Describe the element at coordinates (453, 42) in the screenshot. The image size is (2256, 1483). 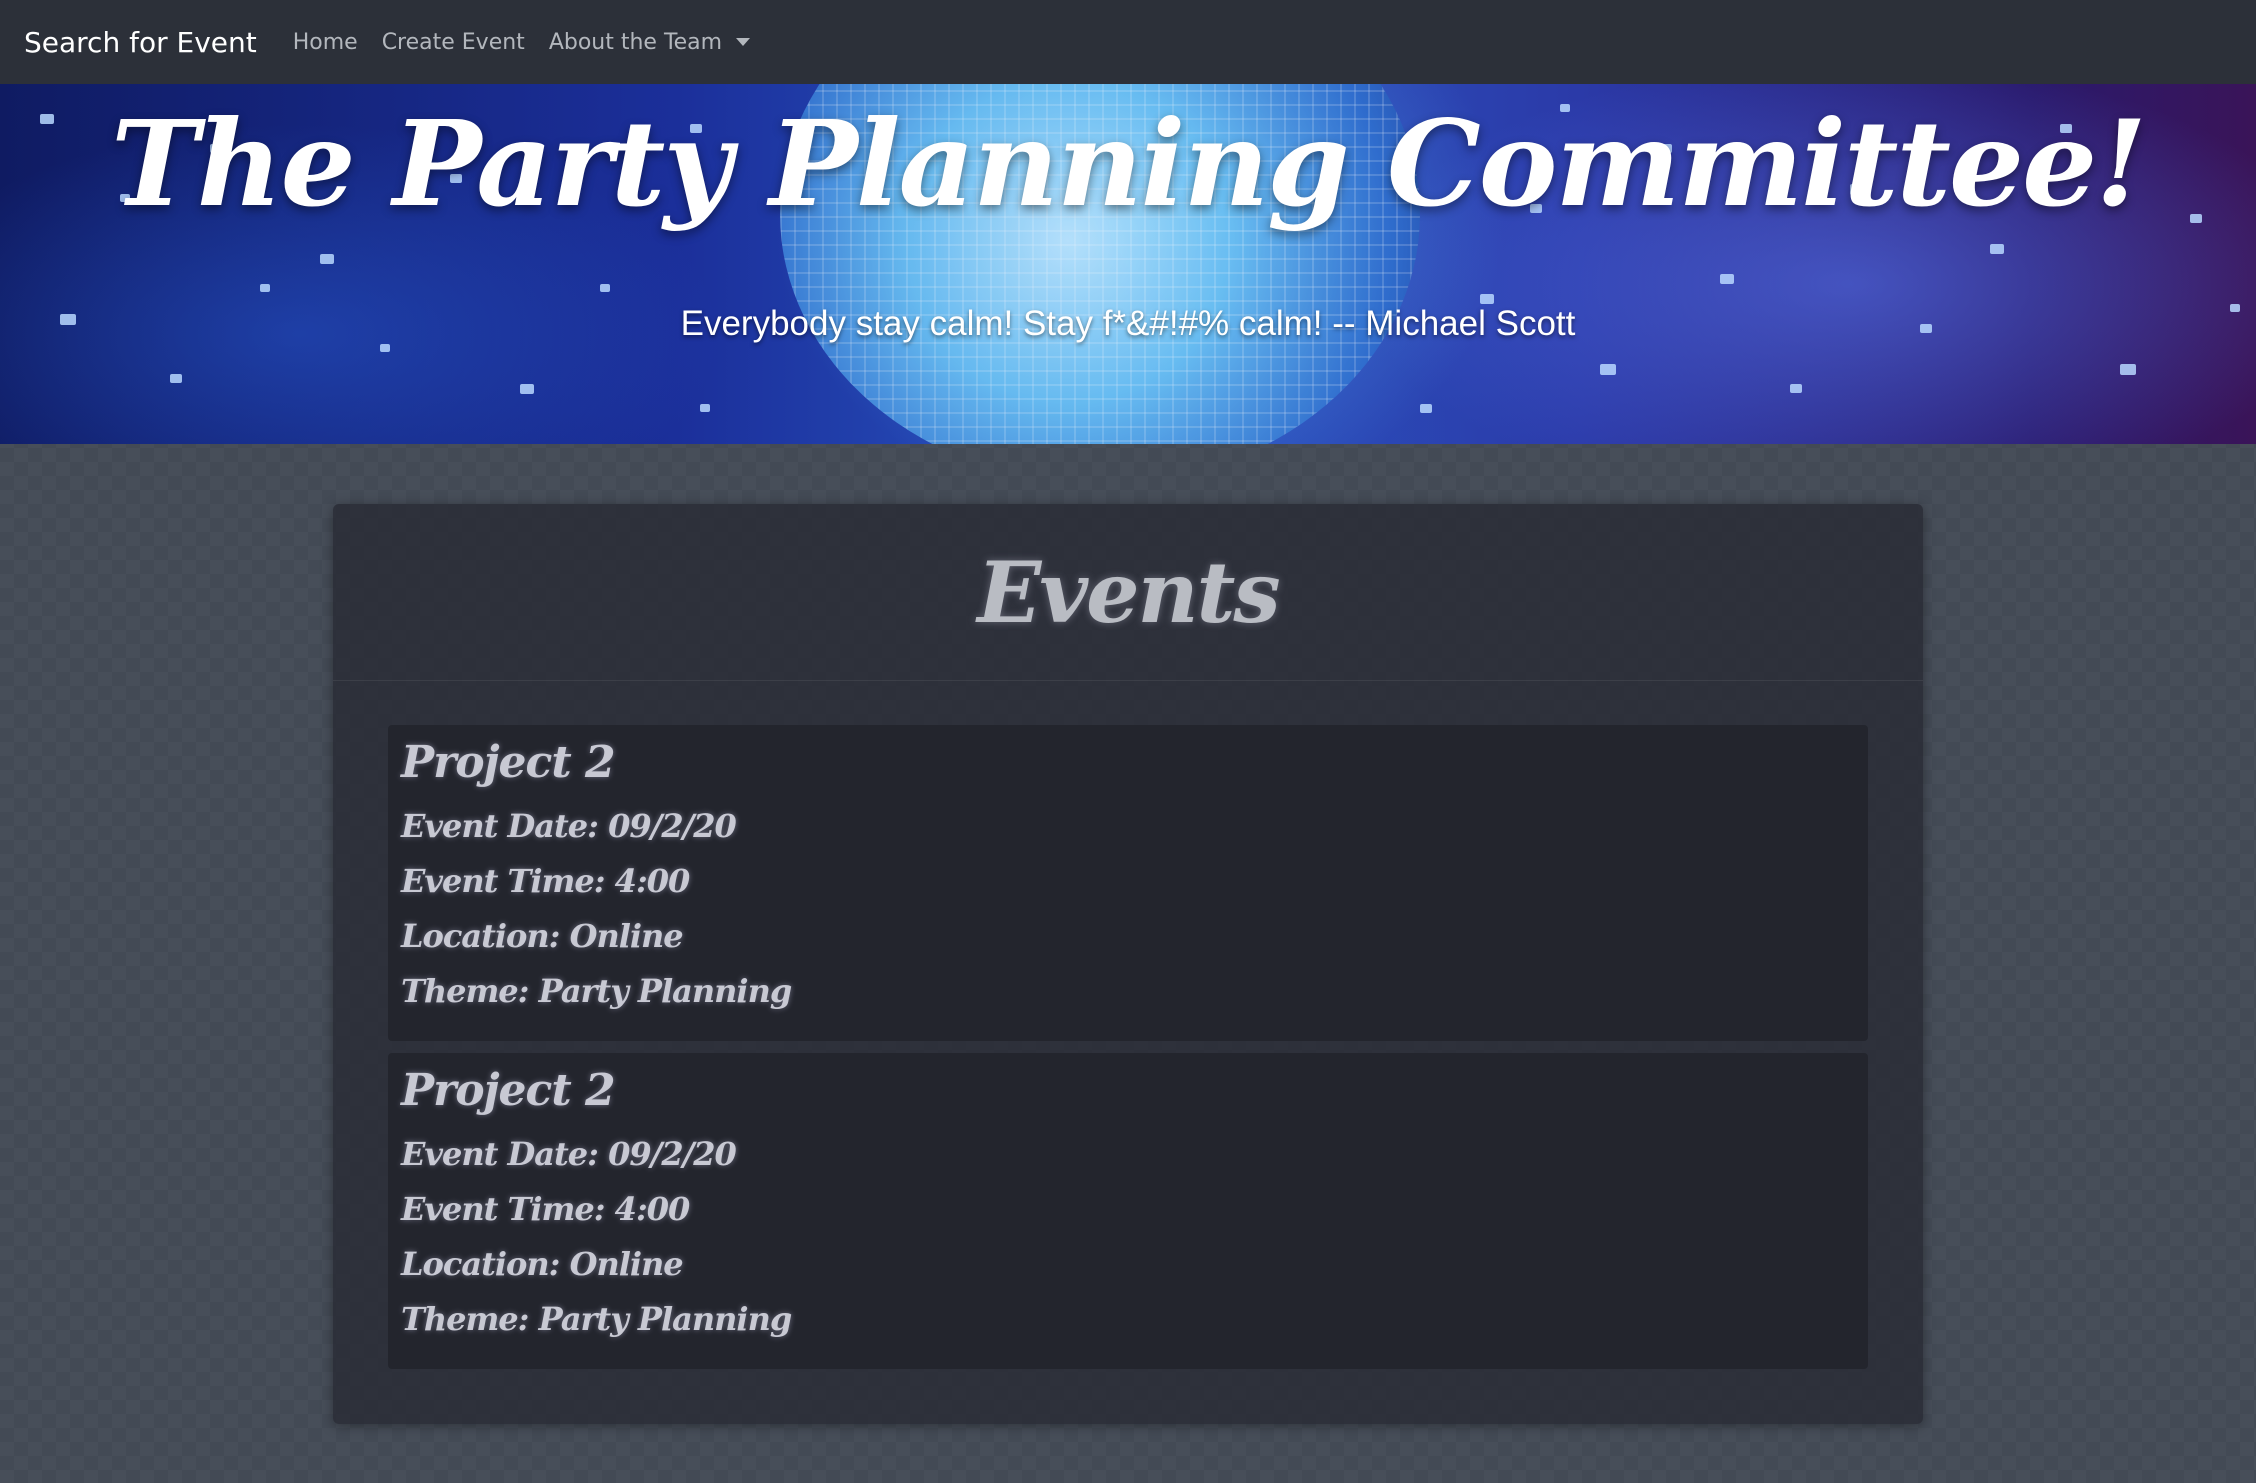
I see `nav-link-create-event: Create Event` at that location.